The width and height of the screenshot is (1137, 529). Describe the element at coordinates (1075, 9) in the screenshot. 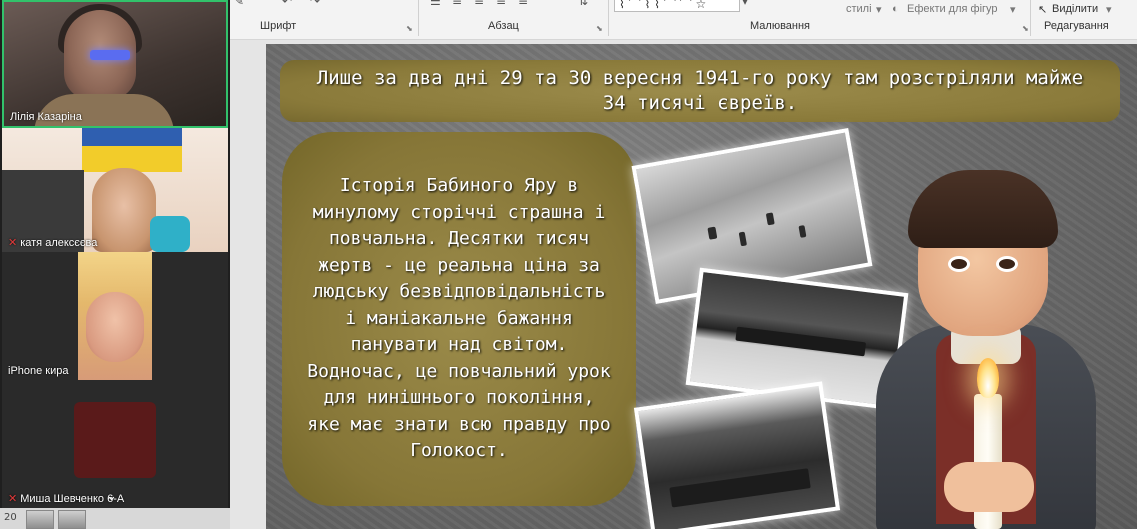

I see `select-button: Виділити` at that location.